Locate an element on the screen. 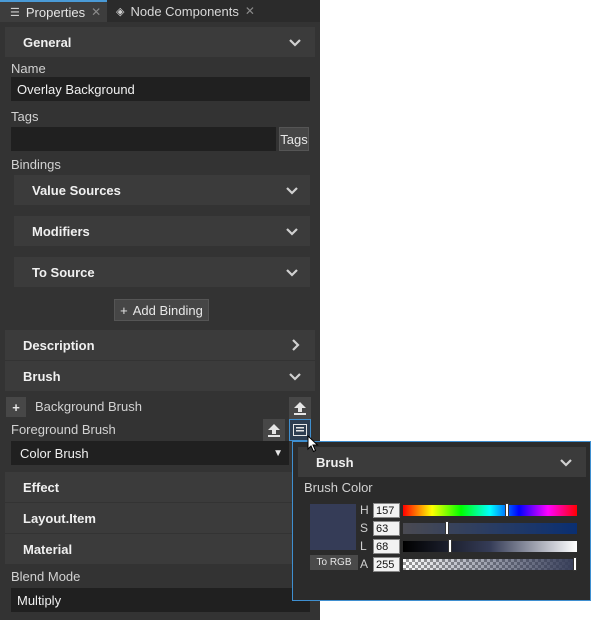  chevron-right-icon is located at coordinates (296, 345).